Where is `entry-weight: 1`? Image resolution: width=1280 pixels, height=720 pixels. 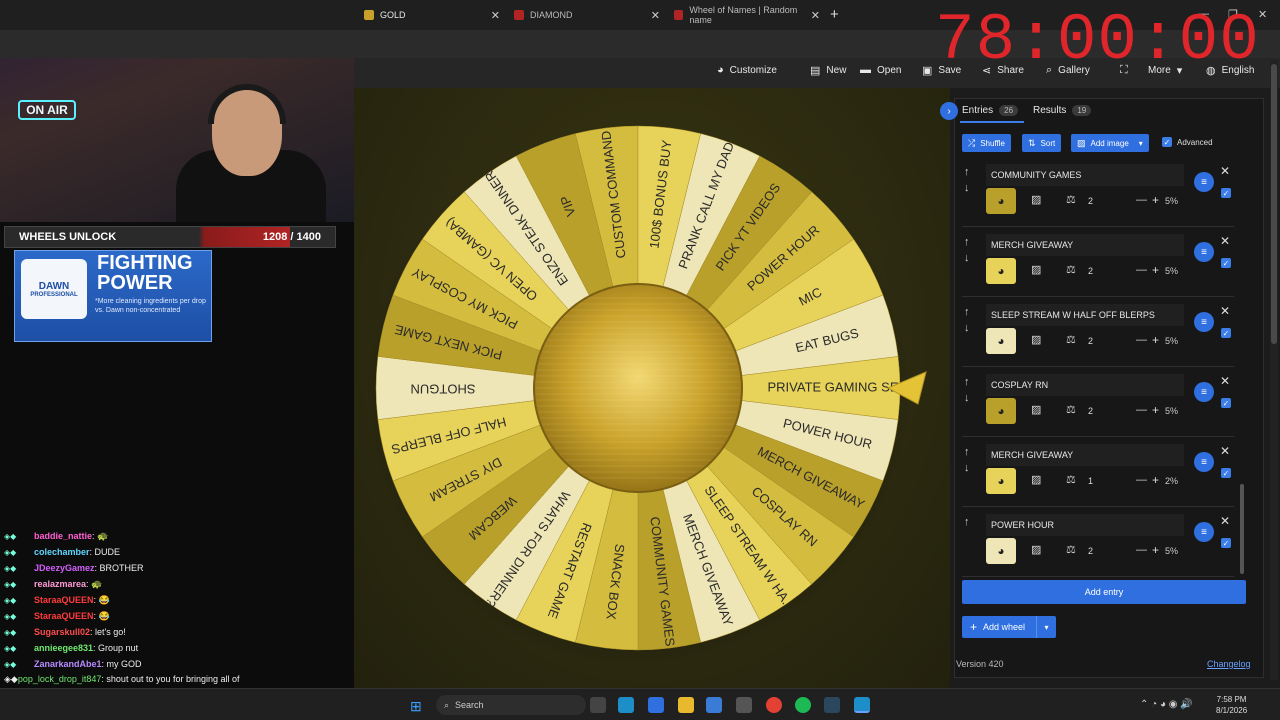 entry-weight: 1 is located at coordinates (1090, 481).